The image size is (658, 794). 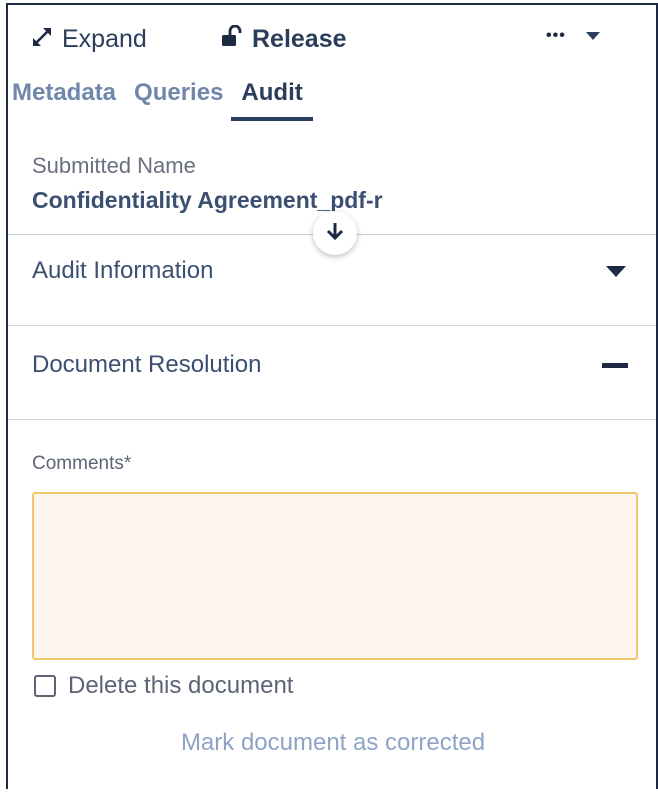 I want to click on arrow-down-icon, so click(x=335, y=233).